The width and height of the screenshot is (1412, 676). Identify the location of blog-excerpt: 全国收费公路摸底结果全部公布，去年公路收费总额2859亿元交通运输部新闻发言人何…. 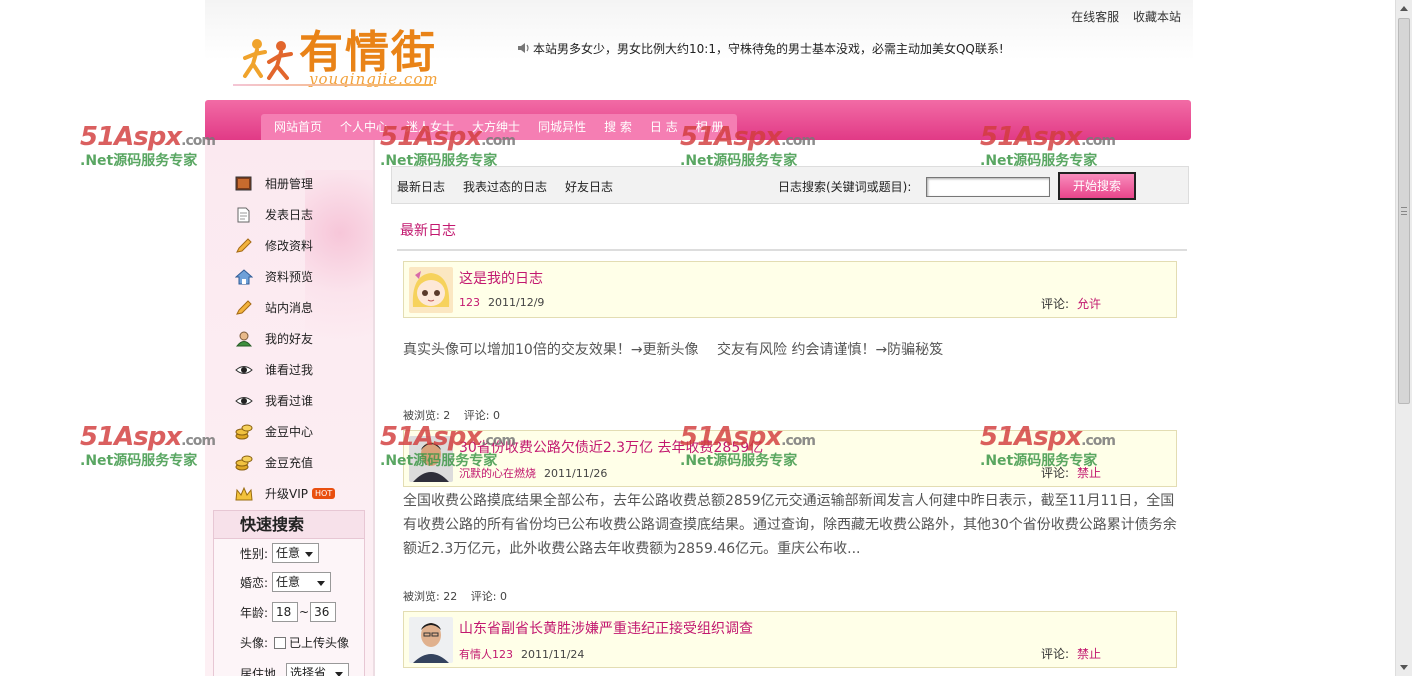
(790, 525).